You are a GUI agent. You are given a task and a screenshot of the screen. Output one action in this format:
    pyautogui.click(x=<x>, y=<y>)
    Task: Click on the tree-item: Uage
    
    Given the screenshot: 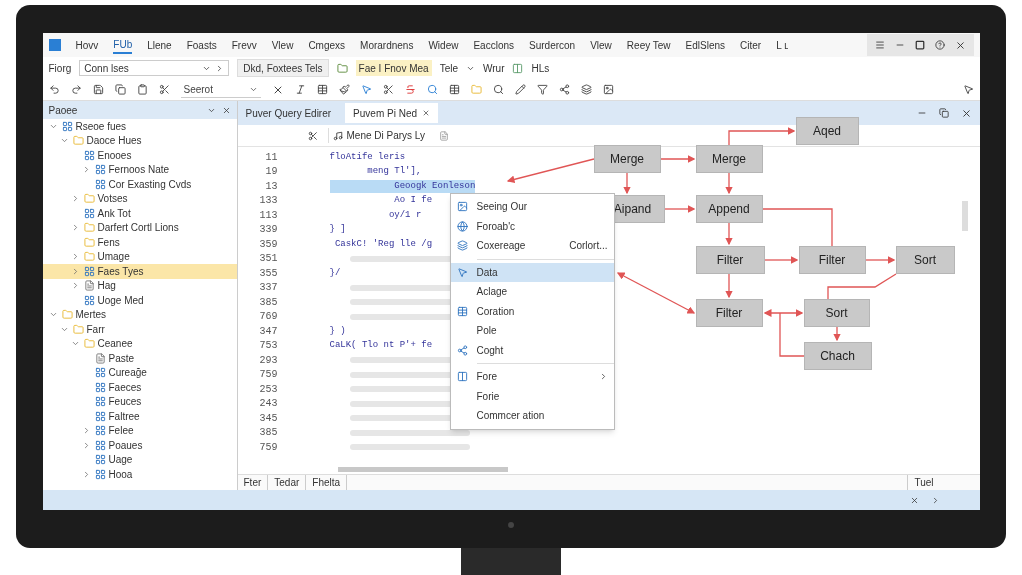 What is the action you would take?
    pyautogui.click(x=139, y=459)
    